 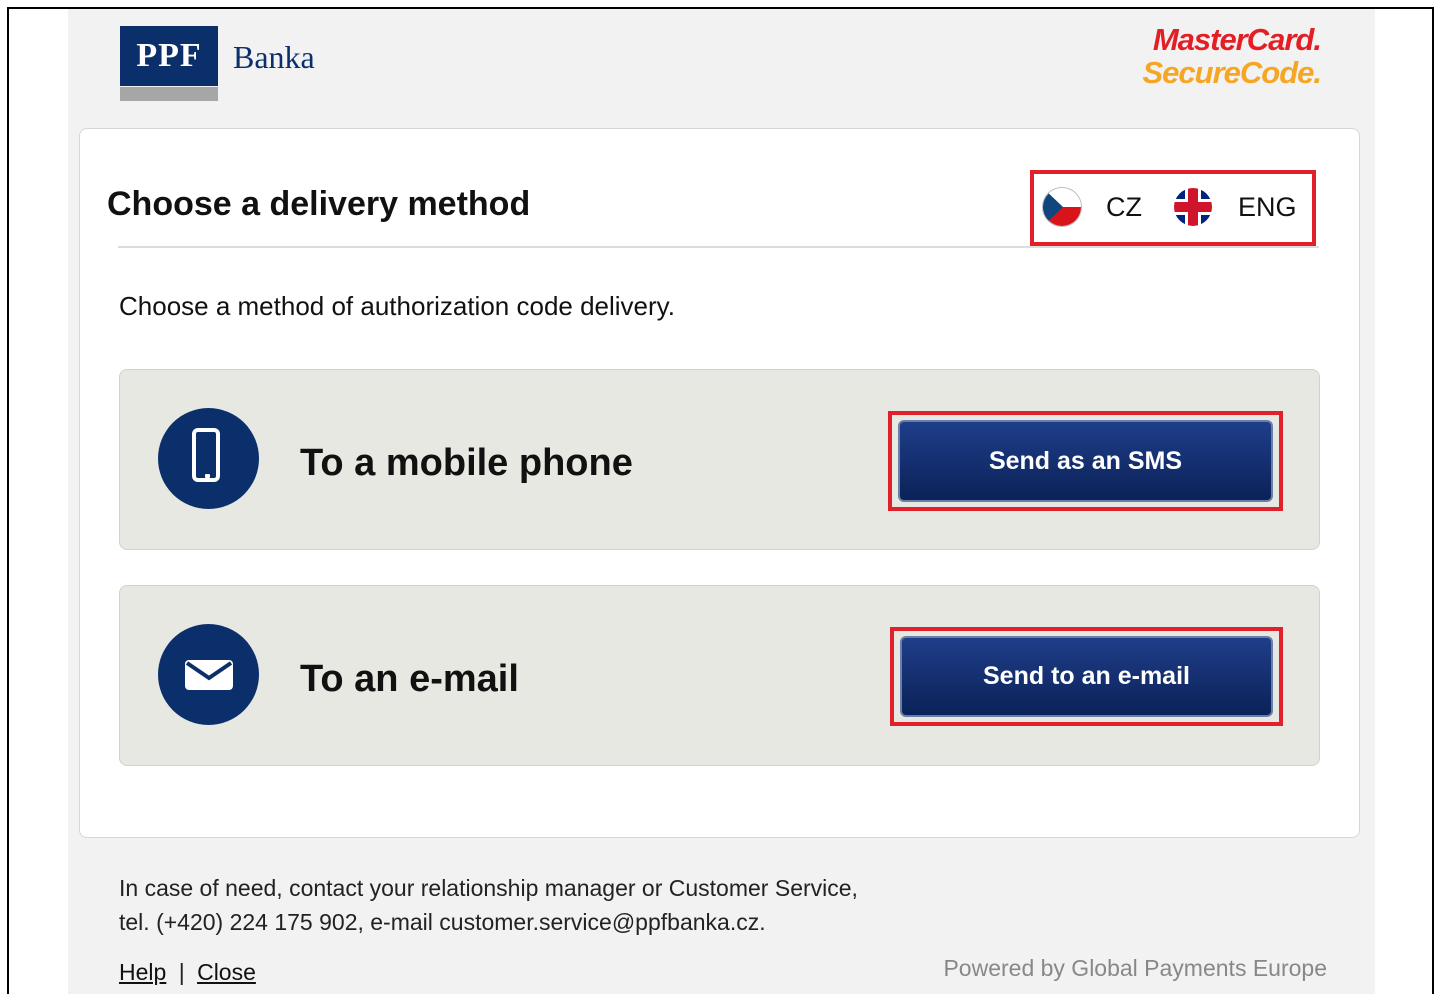 I want to click on footer-links: Help | Close, so click(x=187, y=972).